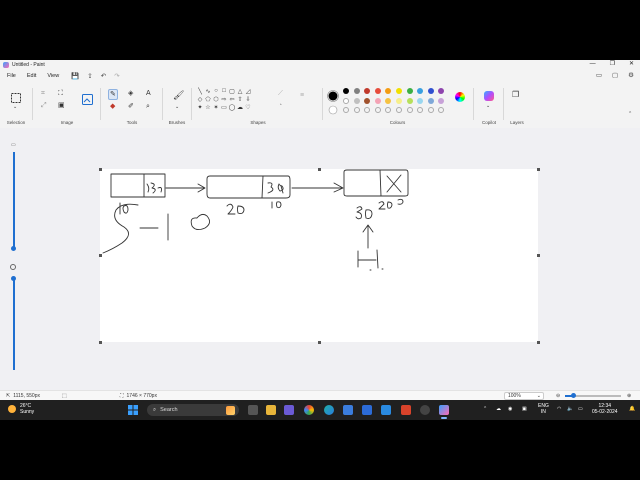  Describe the element at coordinates (580, 409) in the screenshot. I see `battery-icon: ▭` at that location.